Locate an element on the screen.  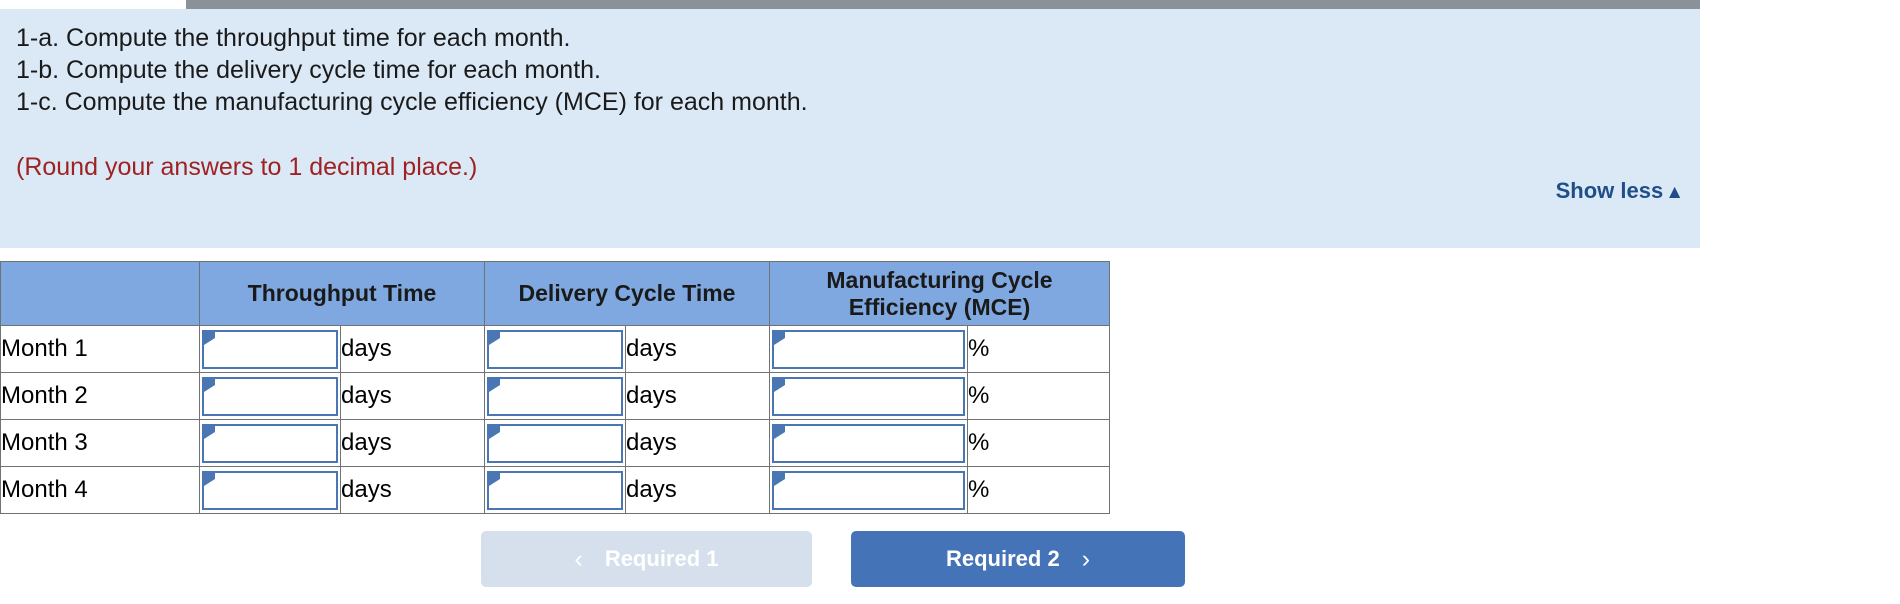
unit-month-3-delivery-cycle-time: days is located at coordinates (697, 443).